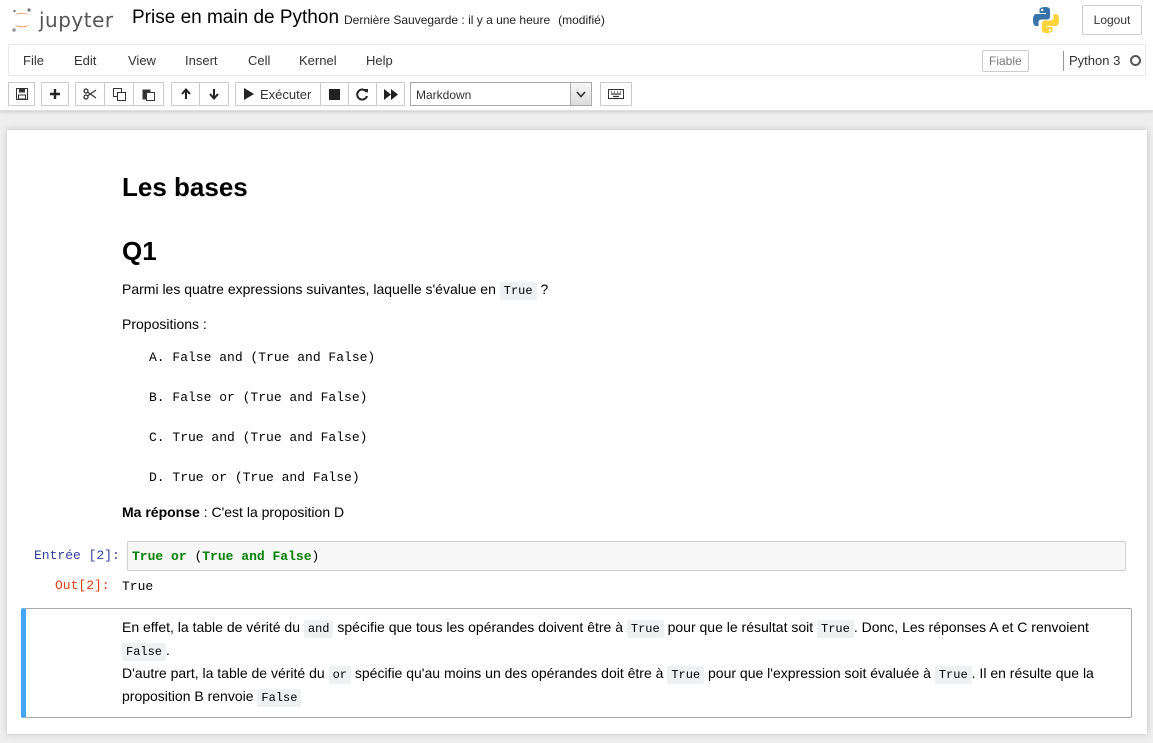 Image resolution: width=1153 pixels, height=743 pixels. I want to click on copy-icon, so click(119, 94).